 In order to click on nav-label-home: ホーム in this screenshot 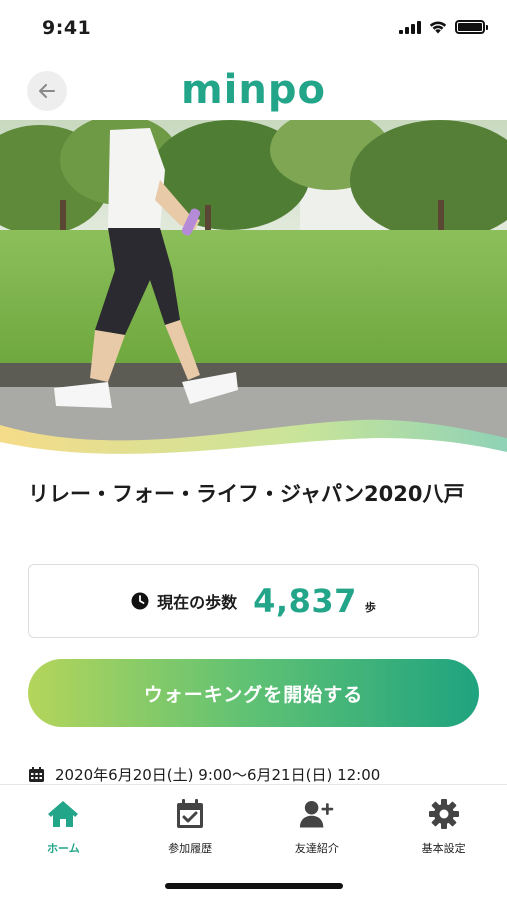, I will do `click(63, 848)`.